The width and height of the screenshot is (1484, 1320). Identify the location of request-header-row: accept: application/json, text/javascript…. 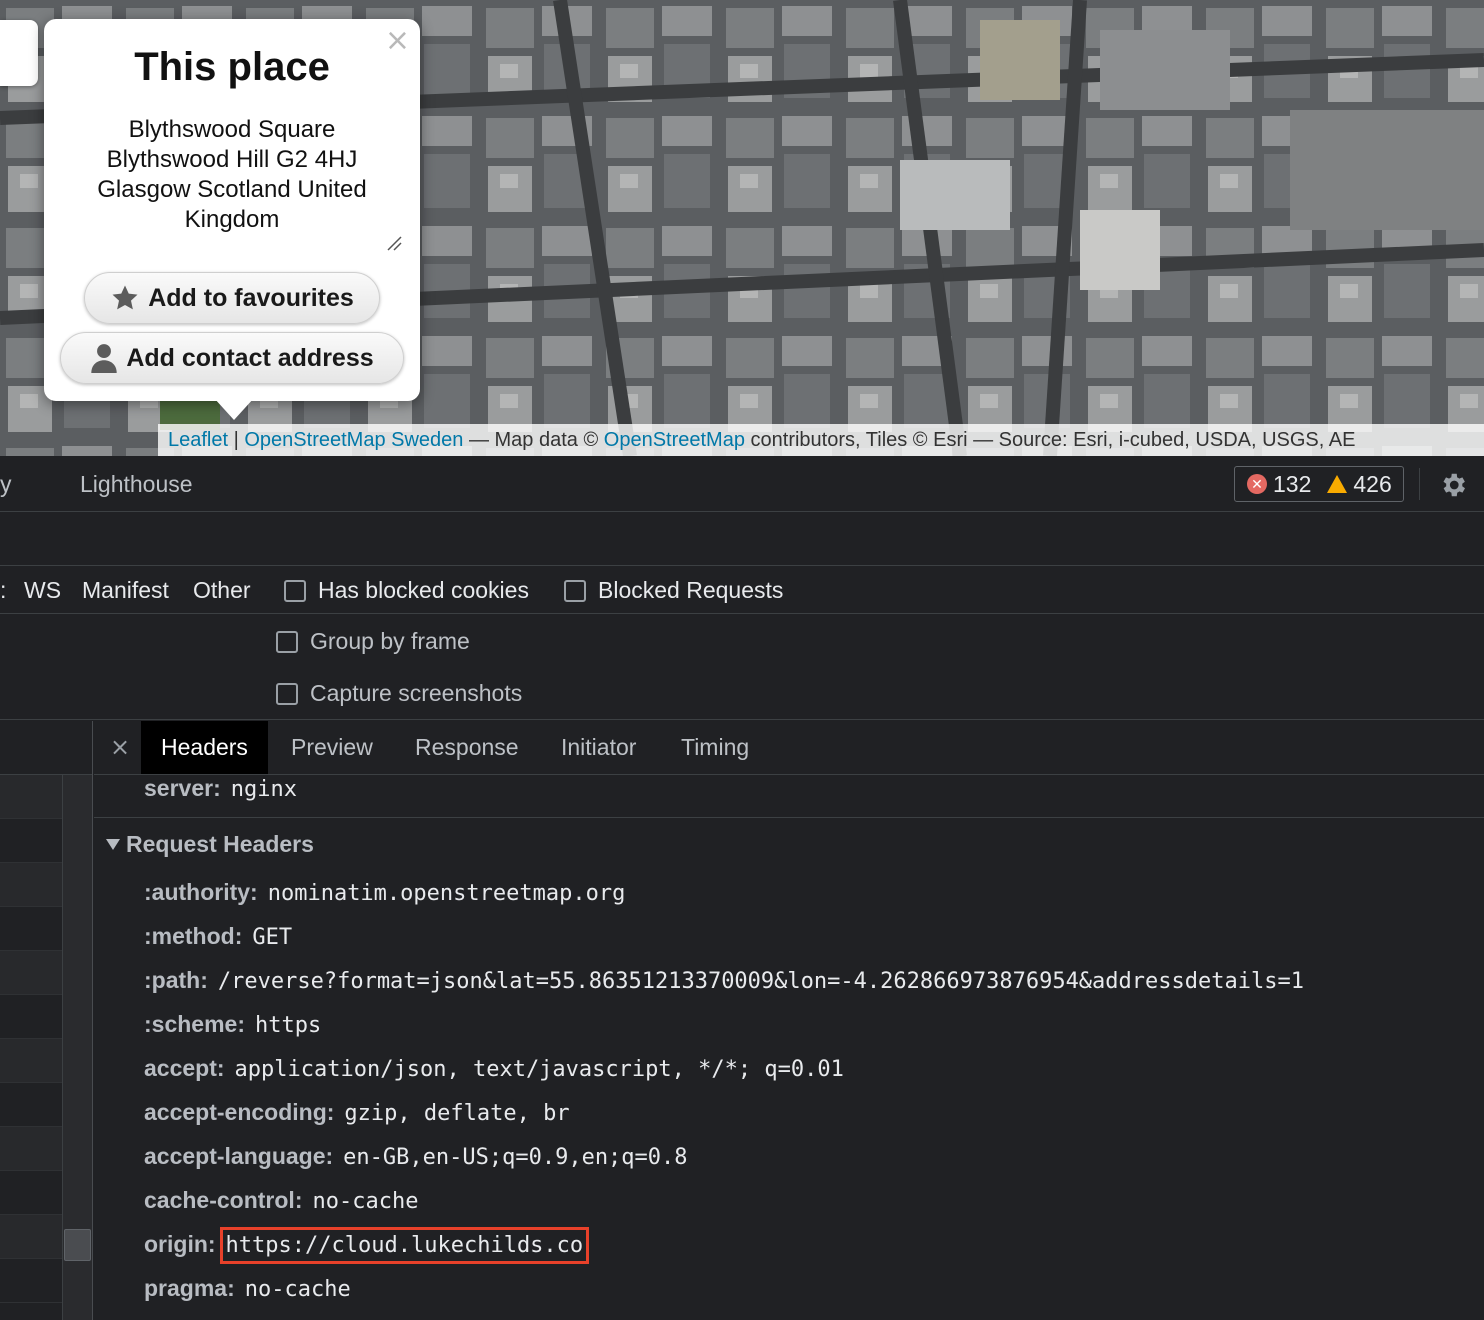
(494, 1068).